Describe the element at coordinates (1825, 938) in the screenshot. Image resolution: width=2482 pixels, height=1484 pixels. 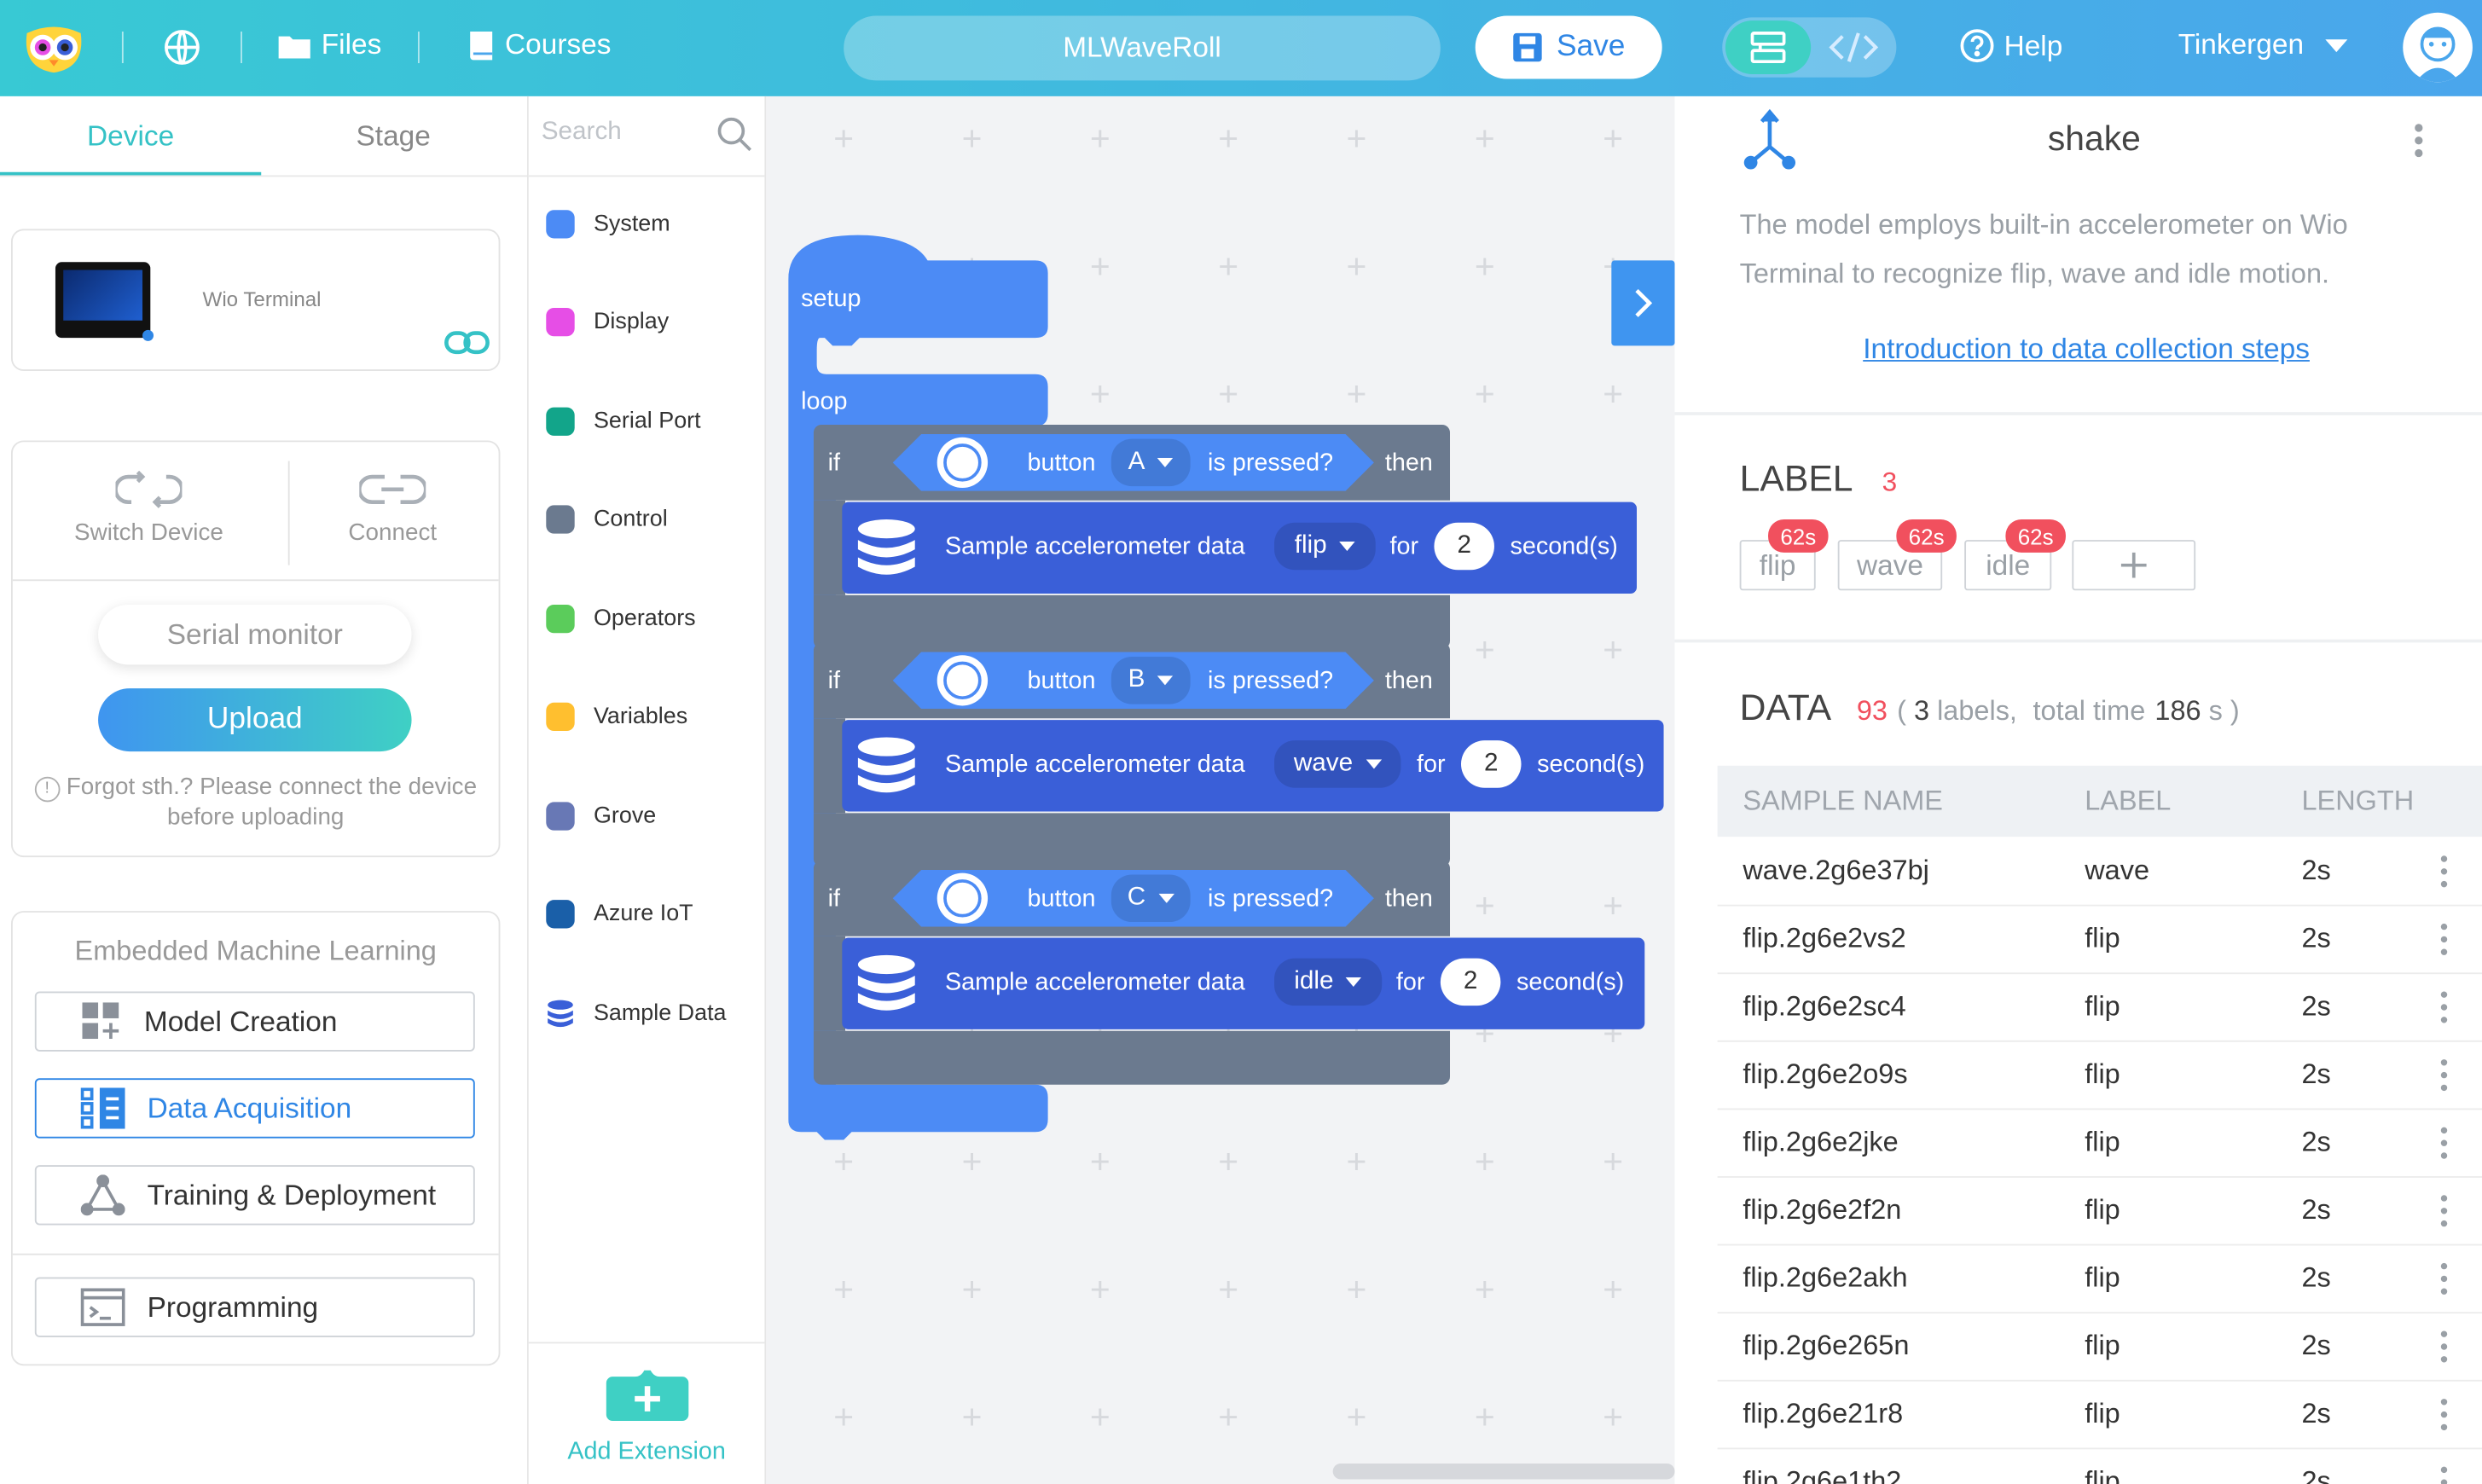
I see `sample-name-cell: flip.2g6e2vs2` at that location.